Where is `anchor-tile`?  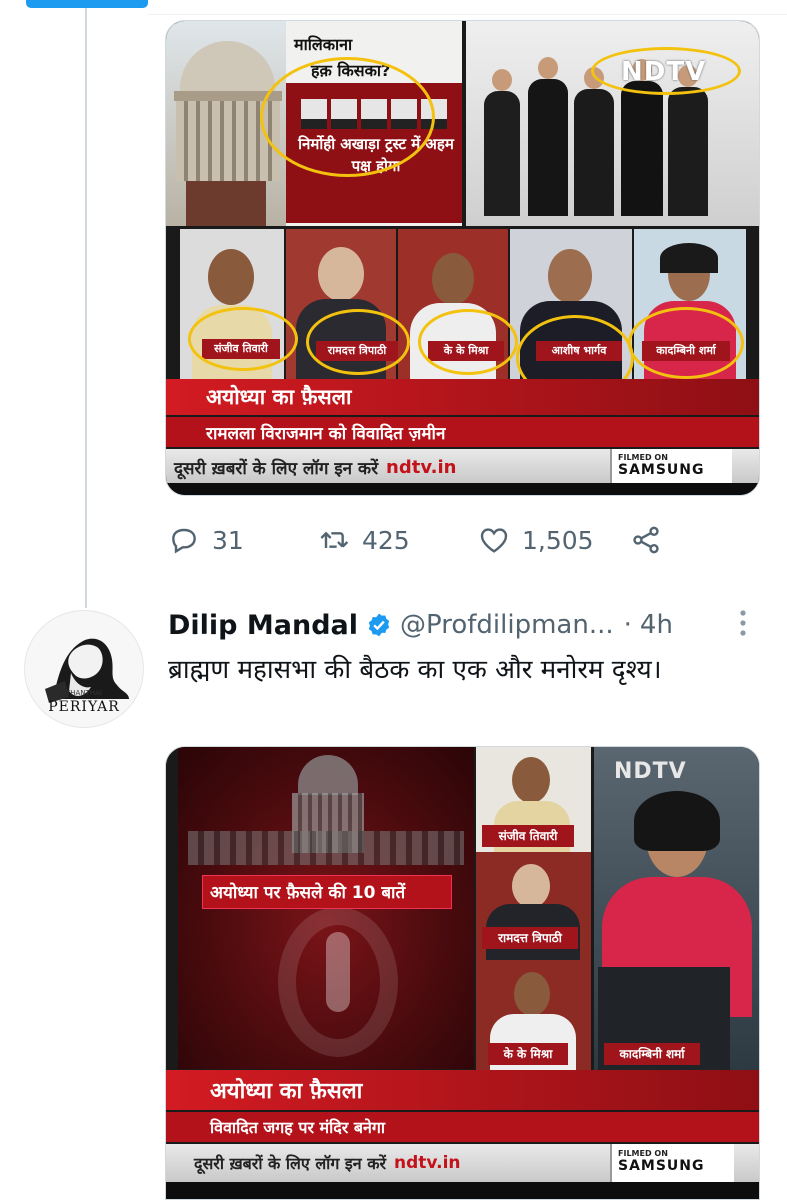
anchor-tile is located at coordinates (676, 908).